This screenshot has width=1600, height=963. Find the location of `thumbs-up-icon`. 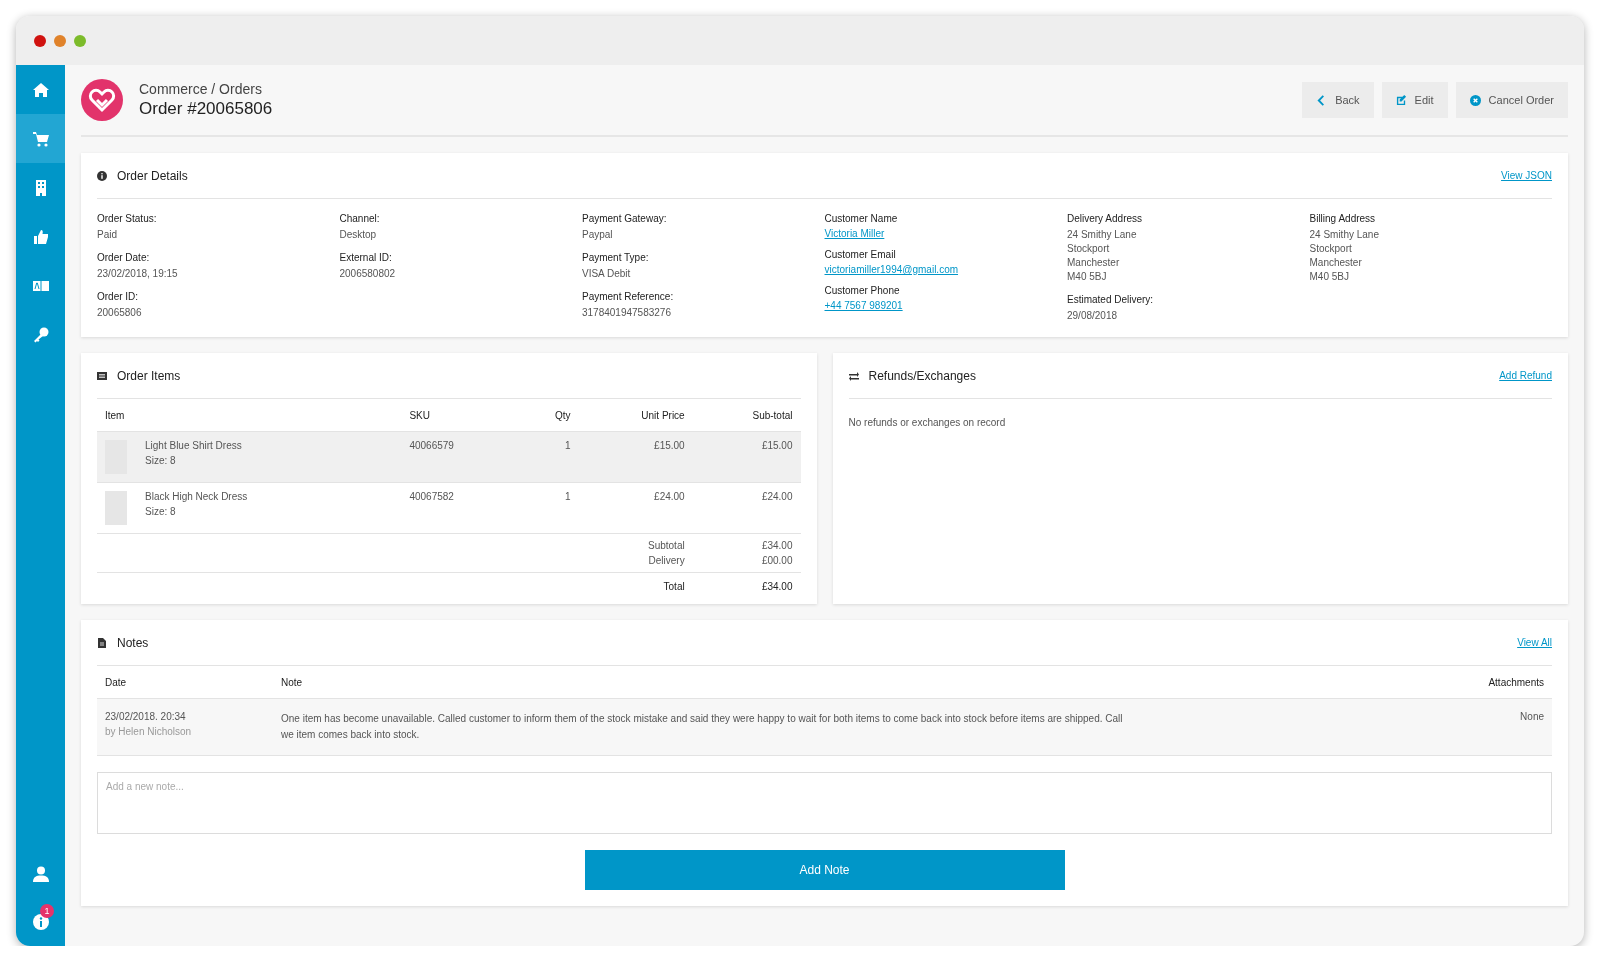

thumbs-up-icon is located at coordinates (40, 236).